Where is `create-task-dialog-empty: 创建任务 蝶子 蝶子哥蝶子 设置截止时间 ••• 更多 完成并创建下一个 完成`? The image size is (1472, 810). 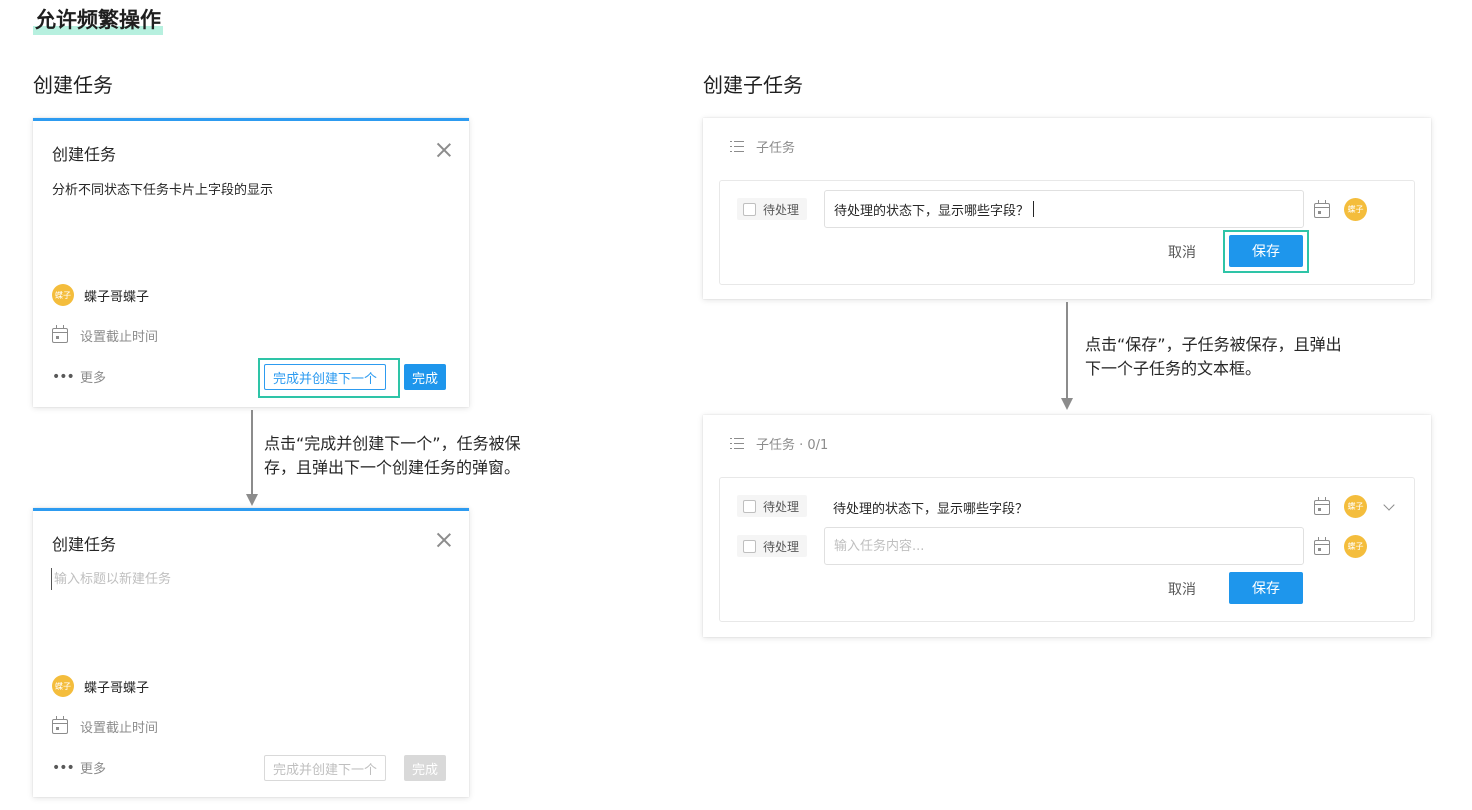 create-task-dialog-empty: 创建任务 蝶子 蝶子哥蝶子 设置截止时间 ••• 更多 完成并创建下一个 完成 is located at coordinates (251, 652).